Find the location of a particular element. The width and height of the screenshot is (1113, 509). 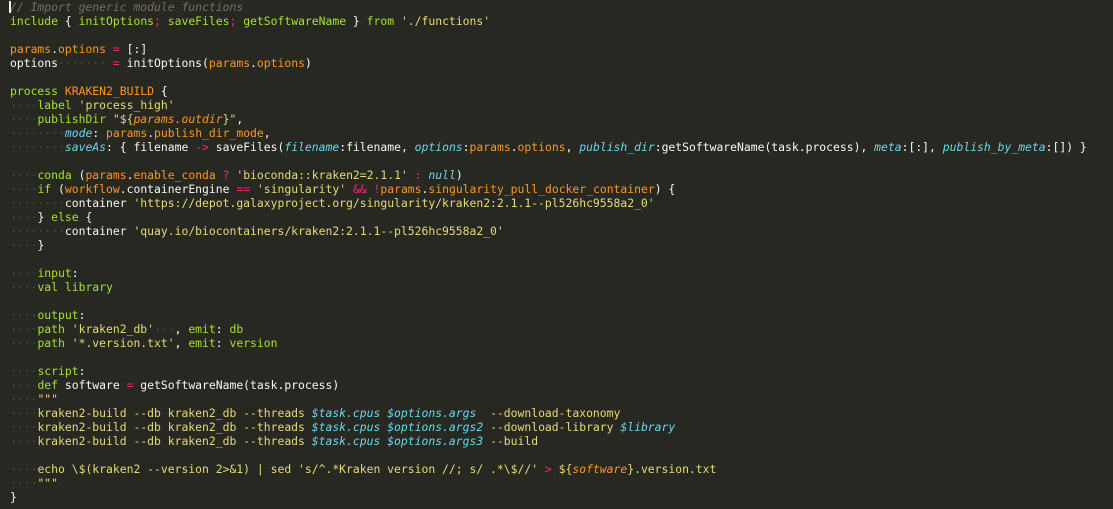

code-token: input is located at coordinates (54, 273).